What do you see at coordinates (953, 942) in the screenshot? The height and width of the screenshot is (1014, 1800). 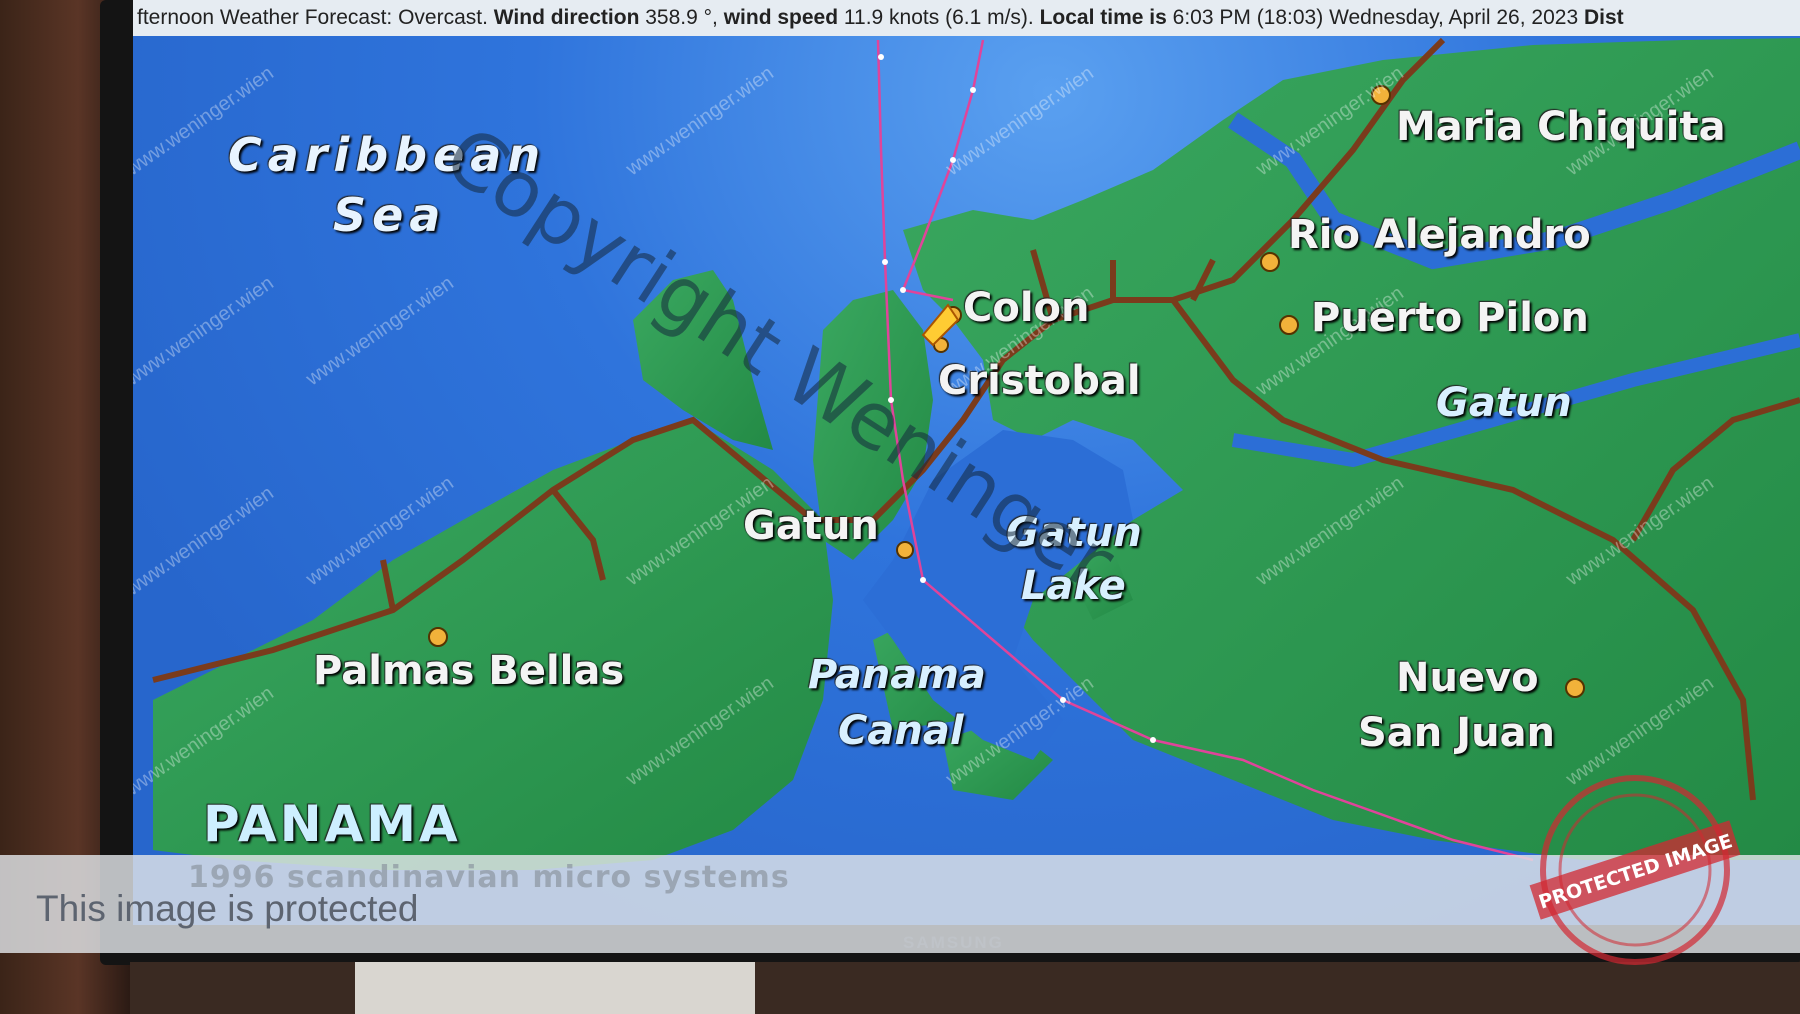 I see `monitor-brand: SAMSUNG` at bounding box center [953, 942].